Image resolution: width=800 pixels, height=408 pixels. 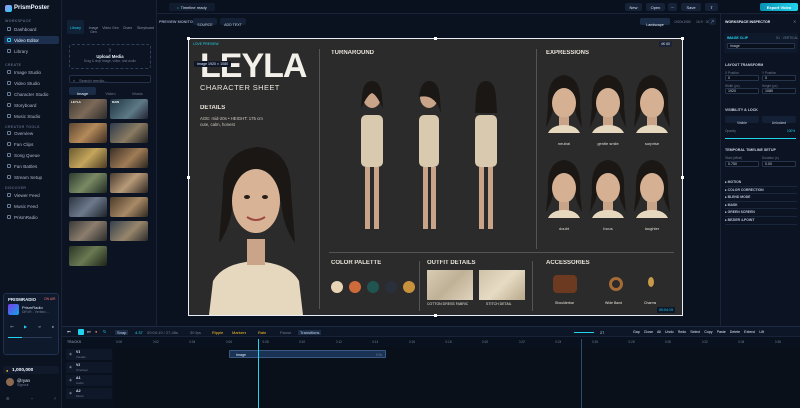 What do you see at coordinates (110, 27) in the screenshot?
I see `tab-video-gen: Video Gen` at bounding box center [110, 27].